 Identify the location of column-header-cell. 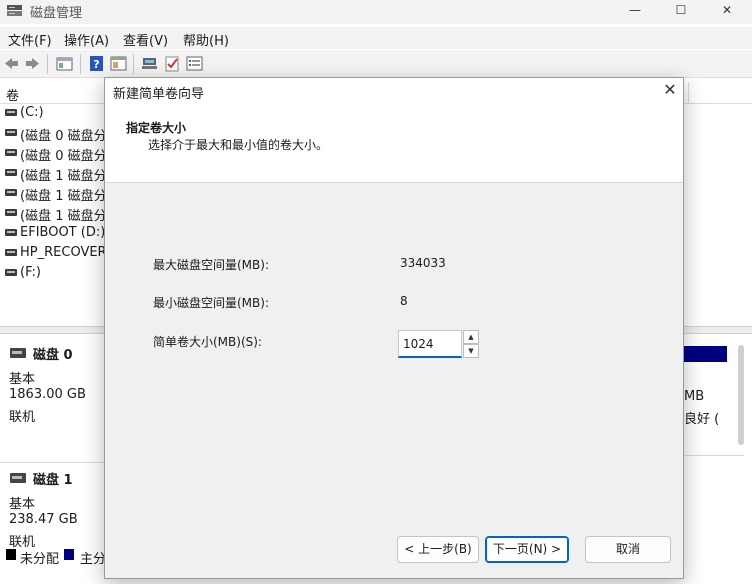
(716, 93).